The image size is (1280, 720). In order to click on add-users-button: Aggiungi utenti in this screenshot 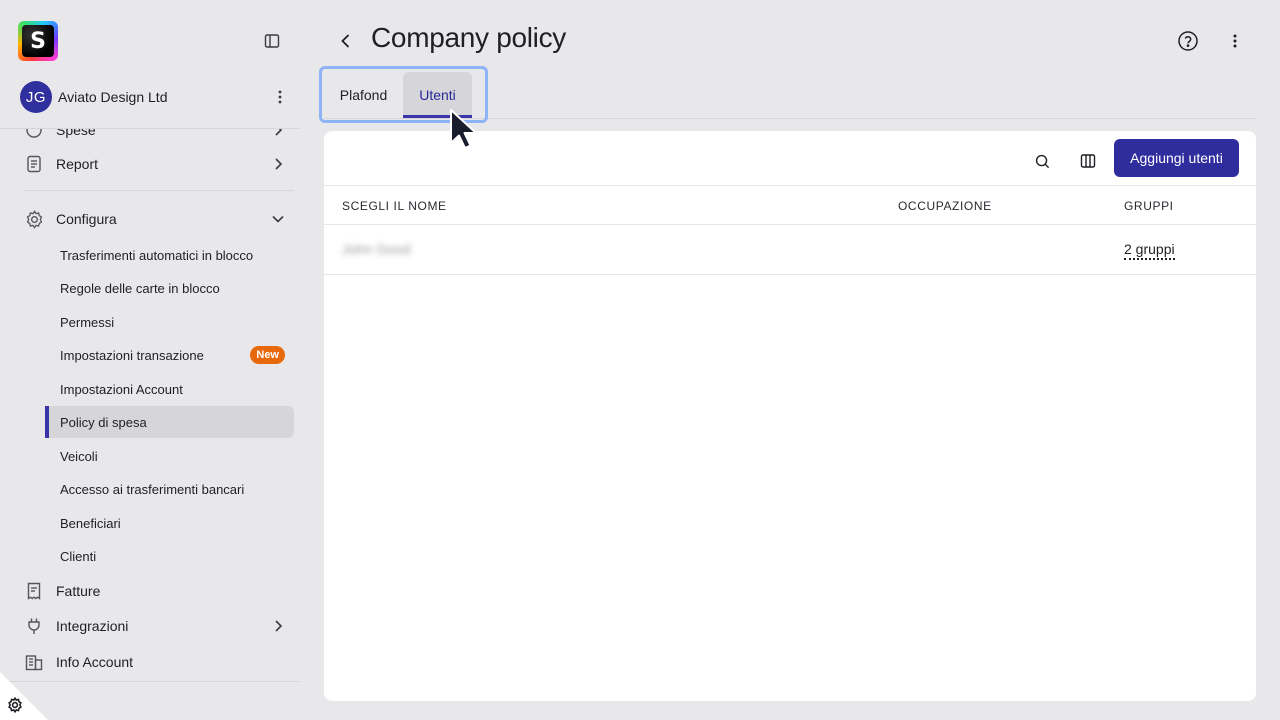, I will do `click(1176, 158)`.